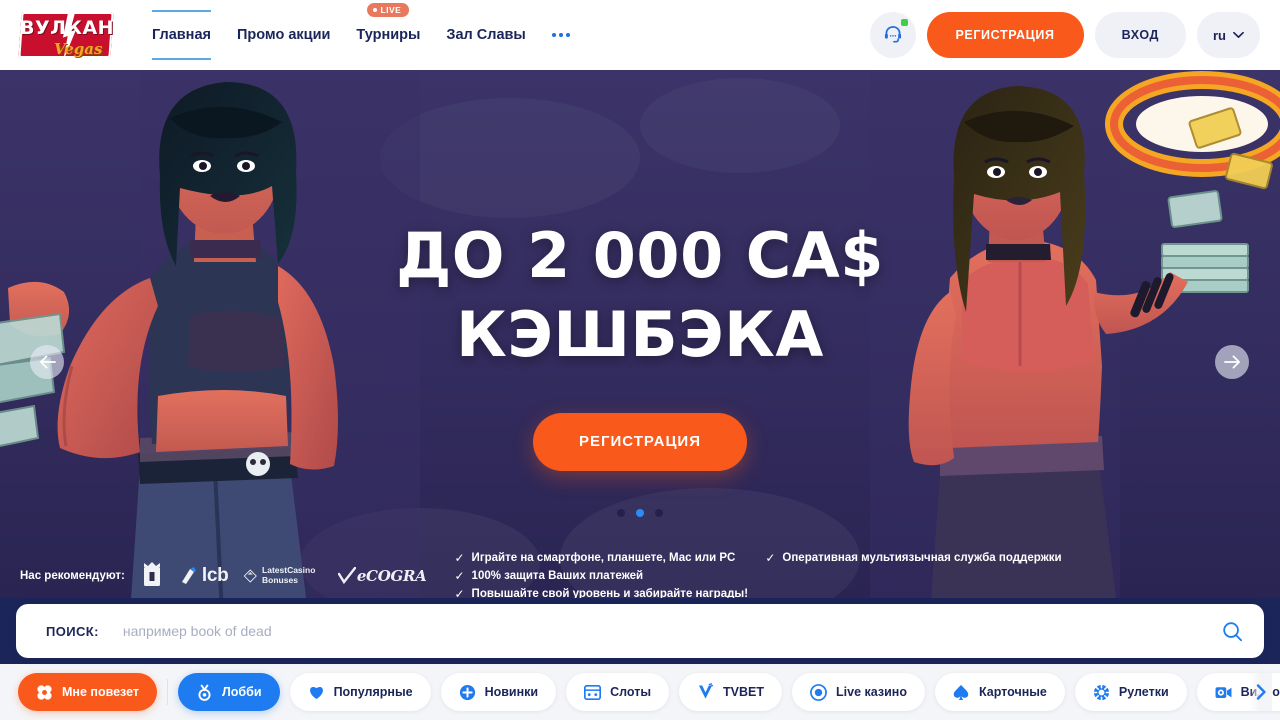 This screenshot has width=1280, height=720. I want to click on spade-icon, so click(961, 692).